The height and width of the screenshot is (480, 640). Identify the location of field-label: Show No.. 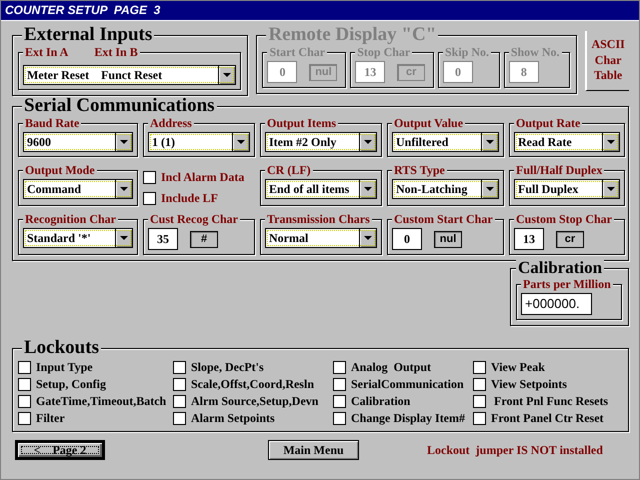
(535, 53).